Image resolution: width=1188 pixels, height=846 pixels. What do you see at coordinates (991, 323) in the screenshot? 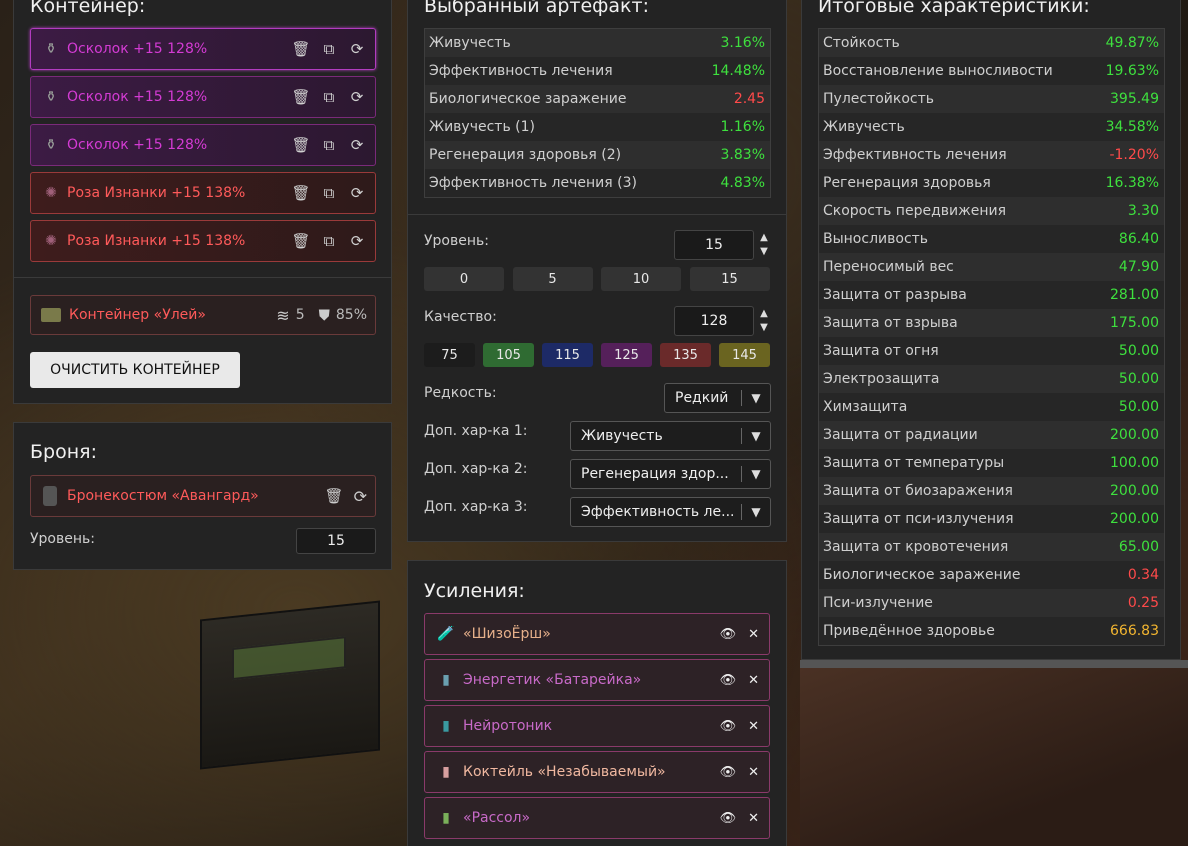
I see `stat-row: Защита от взрыва 175.00` at bounding box center [991, 323].